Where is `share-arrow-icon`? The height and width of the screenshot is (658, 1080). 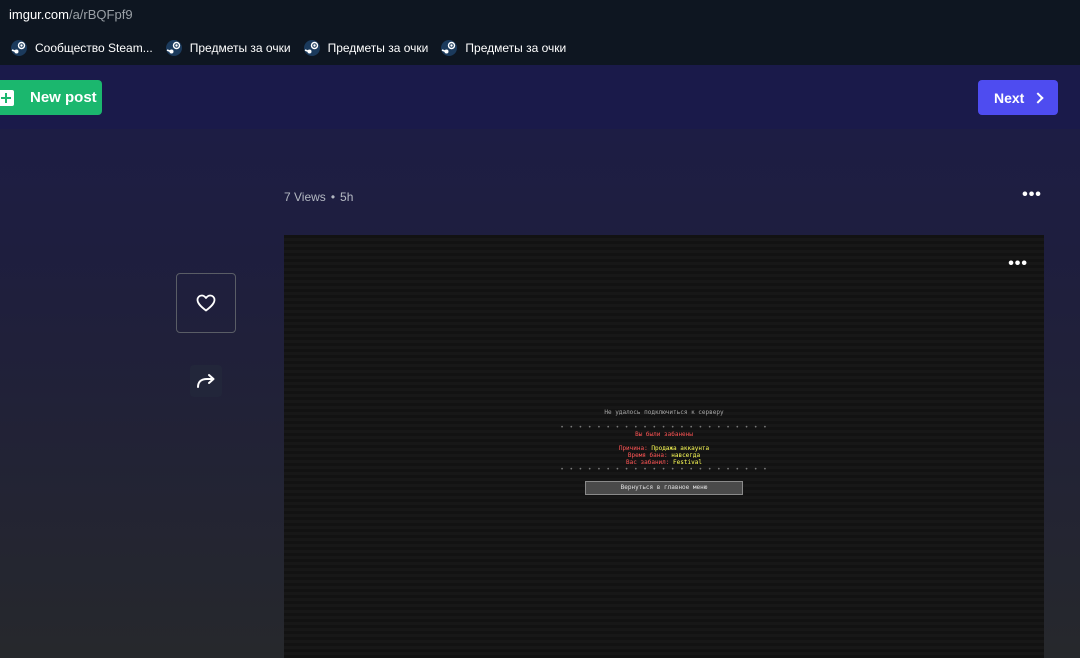
share-arrow-icon is located at coordinates (206, 381).